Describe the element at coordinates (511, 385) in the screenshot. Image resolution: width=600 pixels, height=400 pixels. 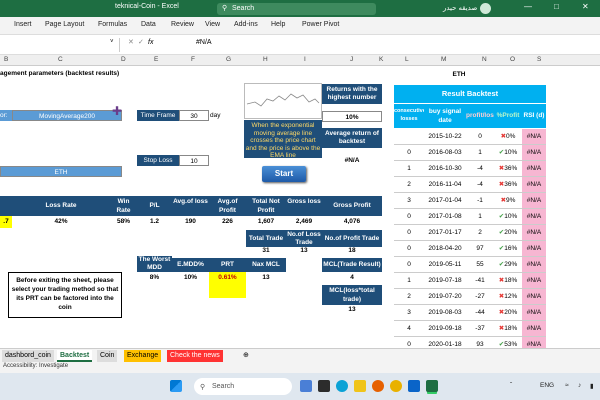
I see `tray-chevron-icon: ˆ` at that location.